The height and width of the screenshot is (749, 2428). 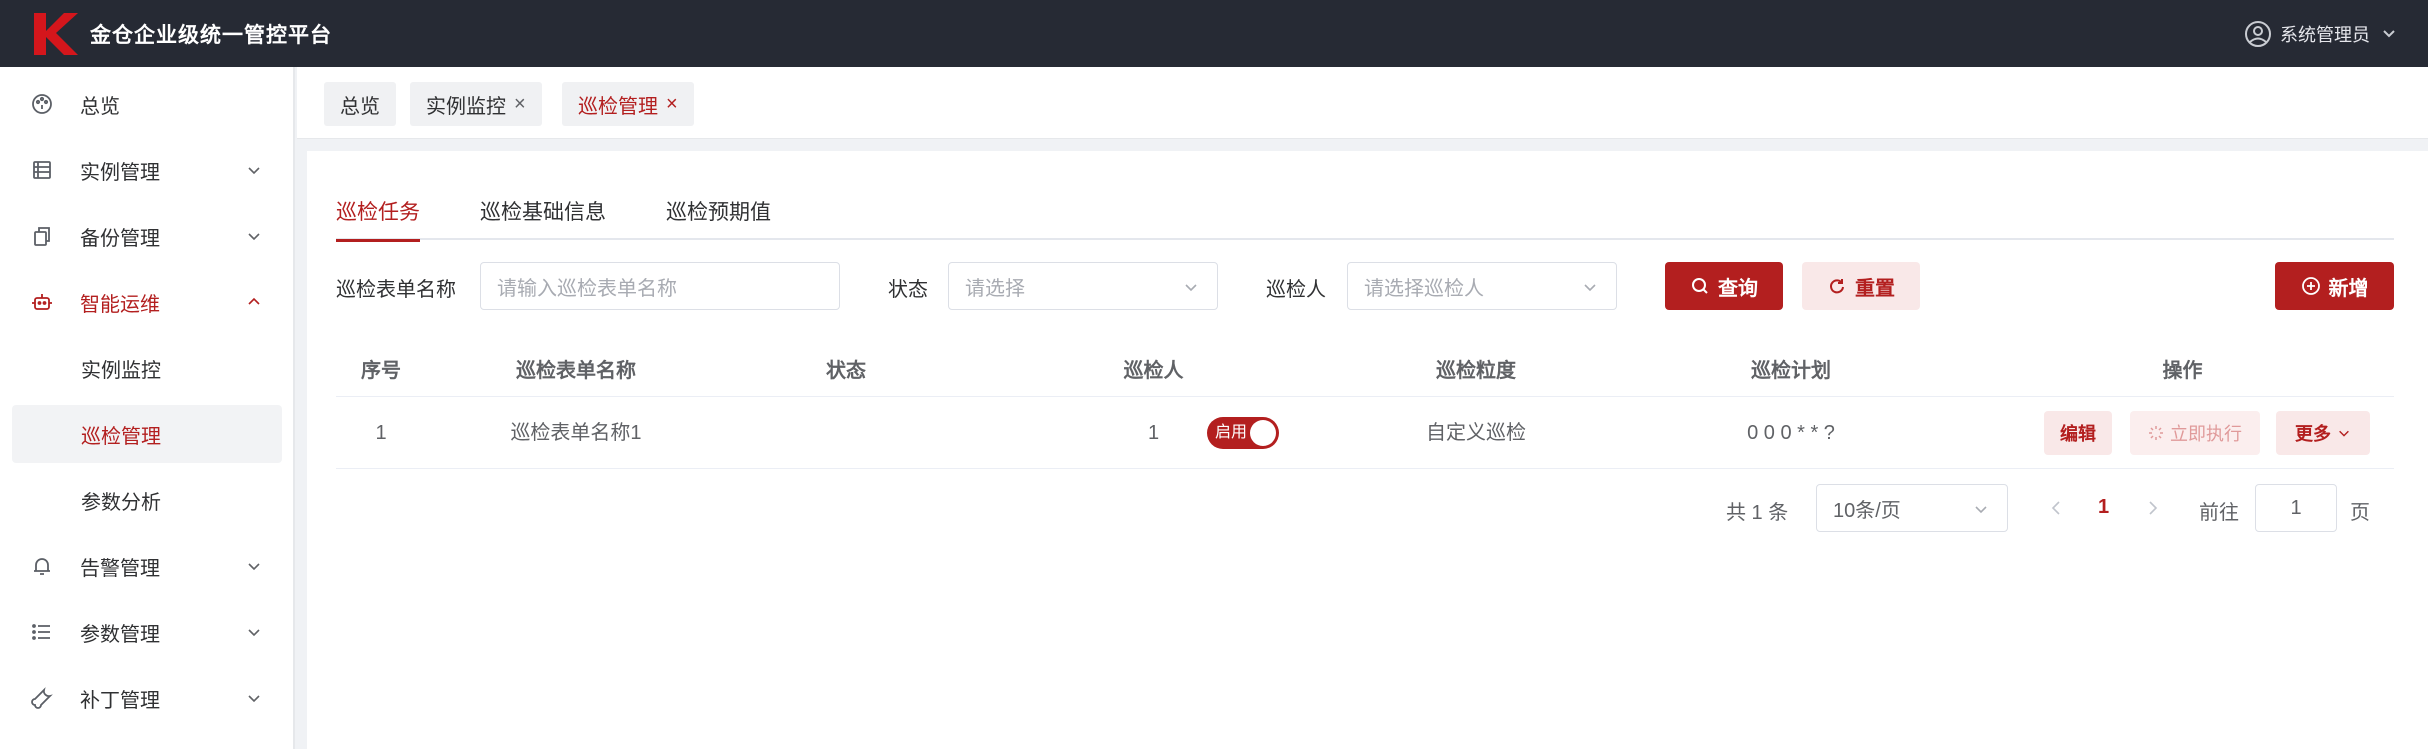 I want to click on add-button-label: 新增, so click(x=2348, y=288).